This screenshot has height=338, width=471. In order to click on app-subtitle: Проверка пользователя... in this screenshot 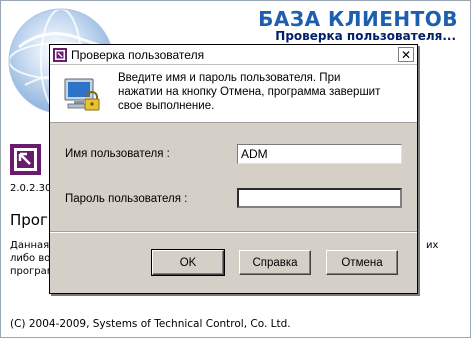, I will do `click(365, 36)`.